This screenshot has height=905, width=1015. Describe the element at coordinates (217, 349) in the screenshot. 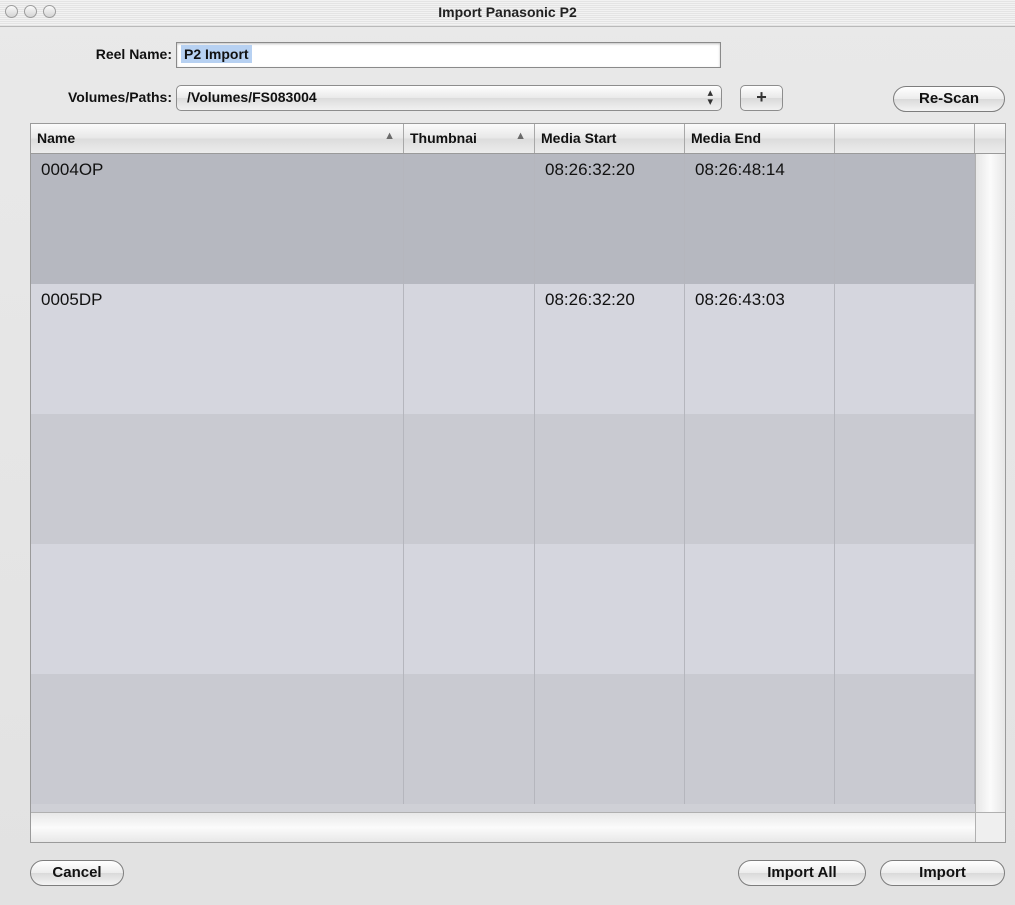

I see `cell-name: 0005DP` at that location.